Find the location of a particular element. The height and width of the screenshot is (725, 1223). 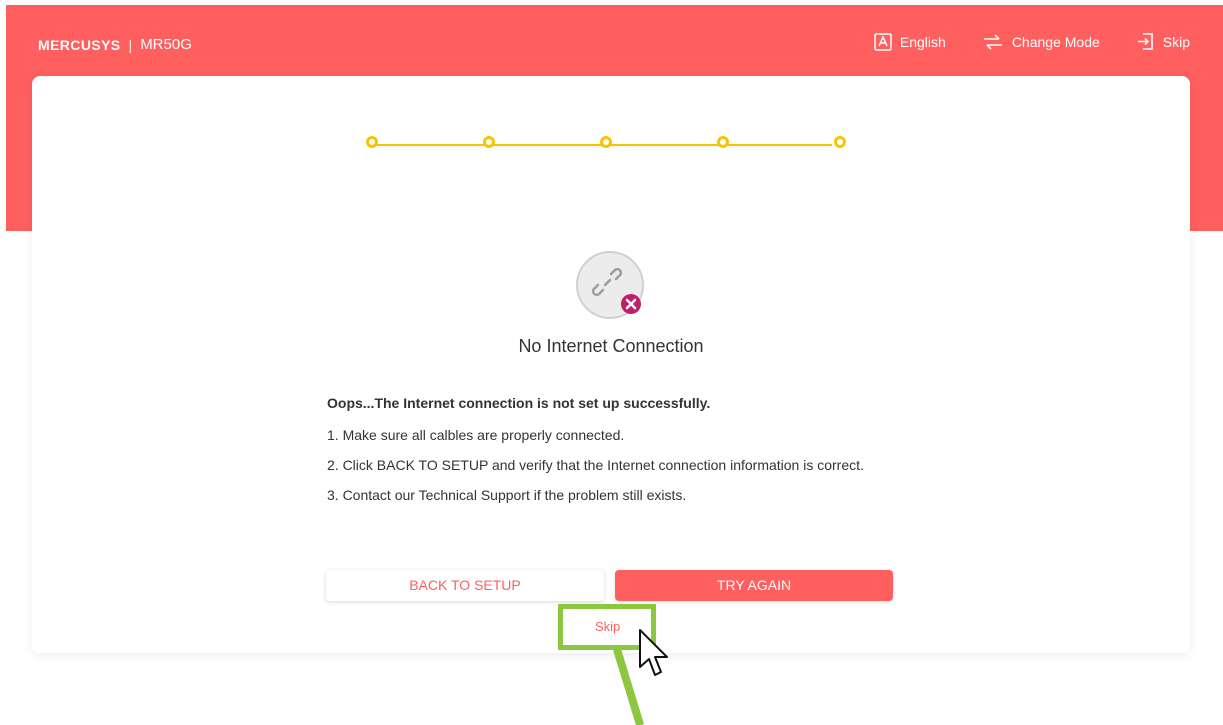

wizard-stepper is located at coordinates (604, 145).